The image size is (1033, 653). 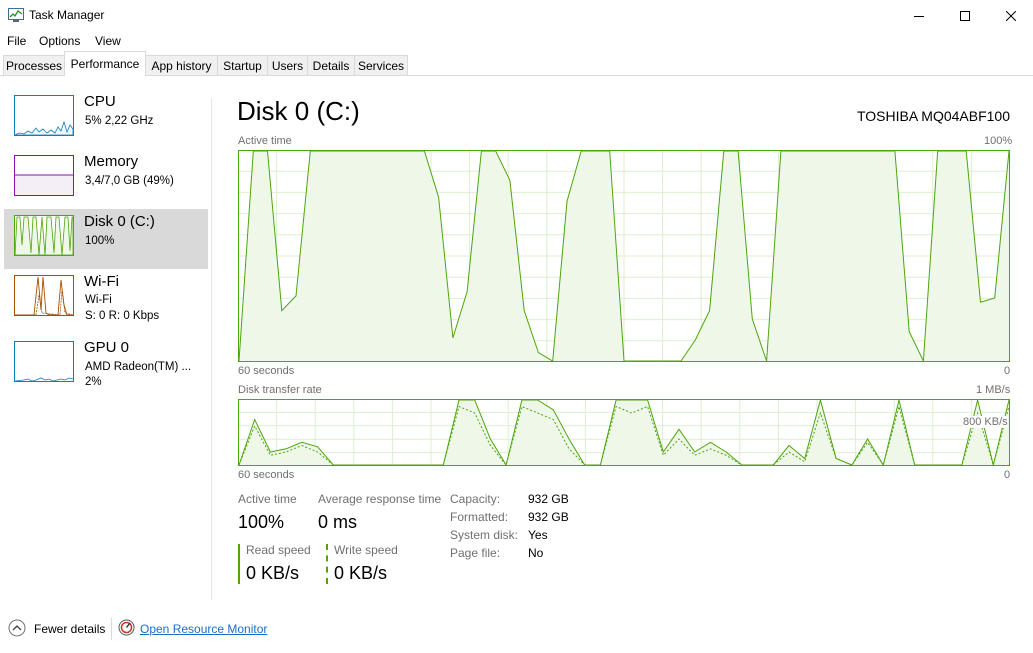 I want to click on minimize-button, so click(x=919, y=15).